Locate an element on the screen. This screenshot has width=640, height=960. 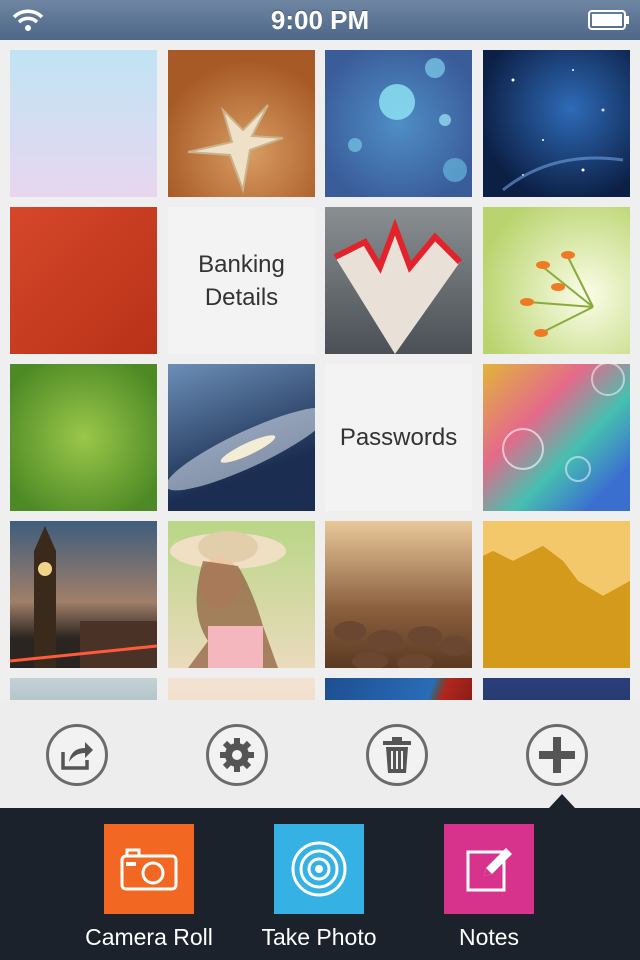
wallpaper-thumbnail-dark-blue is located at coordinates (556, 689).